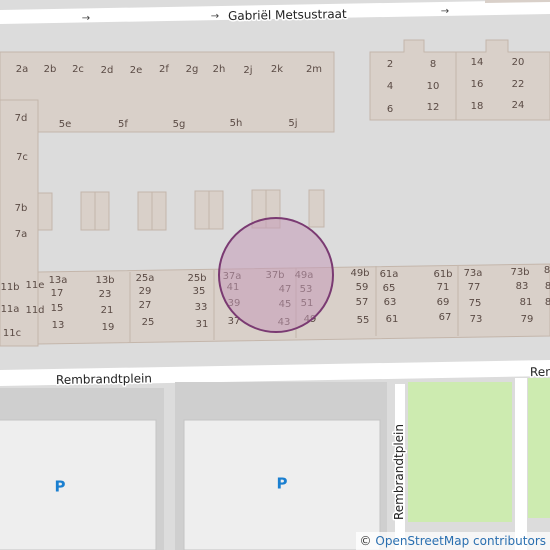 Image resolution: width=550 pixels, height=550 pixels. Describe the element at coordinates (433, 107) in the screenshot. I see `house-number: 12` at that location.